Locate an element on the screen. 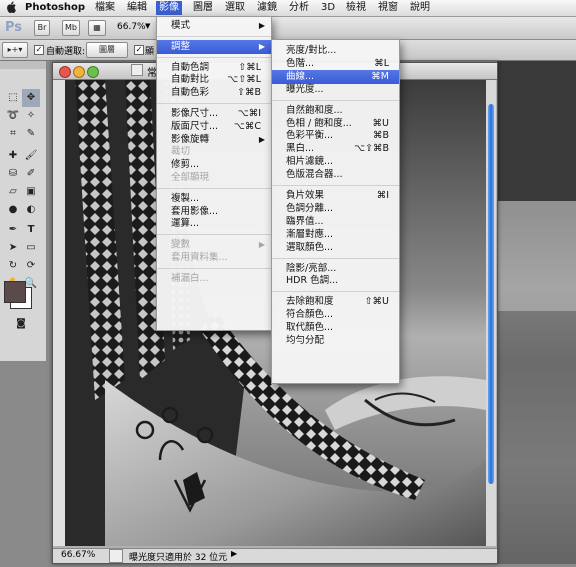 This screenshot has width=576, height=567. menu-edit: 編輯 is located at coordinates (137, 8).